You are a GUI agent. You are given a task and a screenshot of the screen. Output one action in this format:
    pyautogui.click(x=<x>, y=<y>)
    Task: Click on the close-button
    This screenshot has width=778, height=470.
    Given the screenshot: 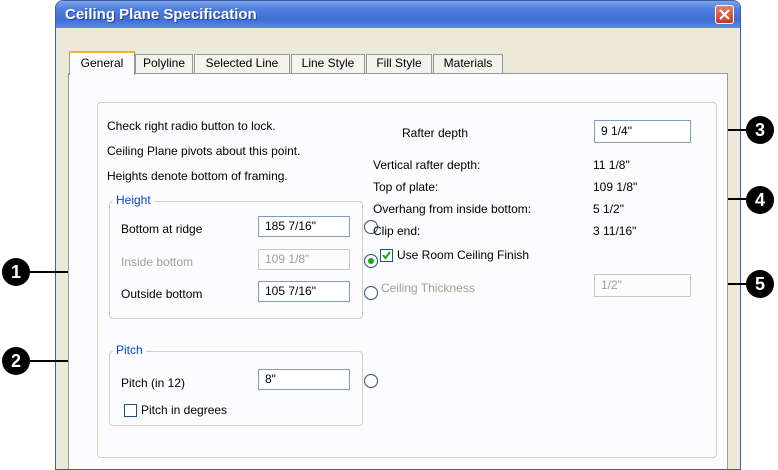 What is the action you would take?
    pyautogui.click(x=724, y=14)
    